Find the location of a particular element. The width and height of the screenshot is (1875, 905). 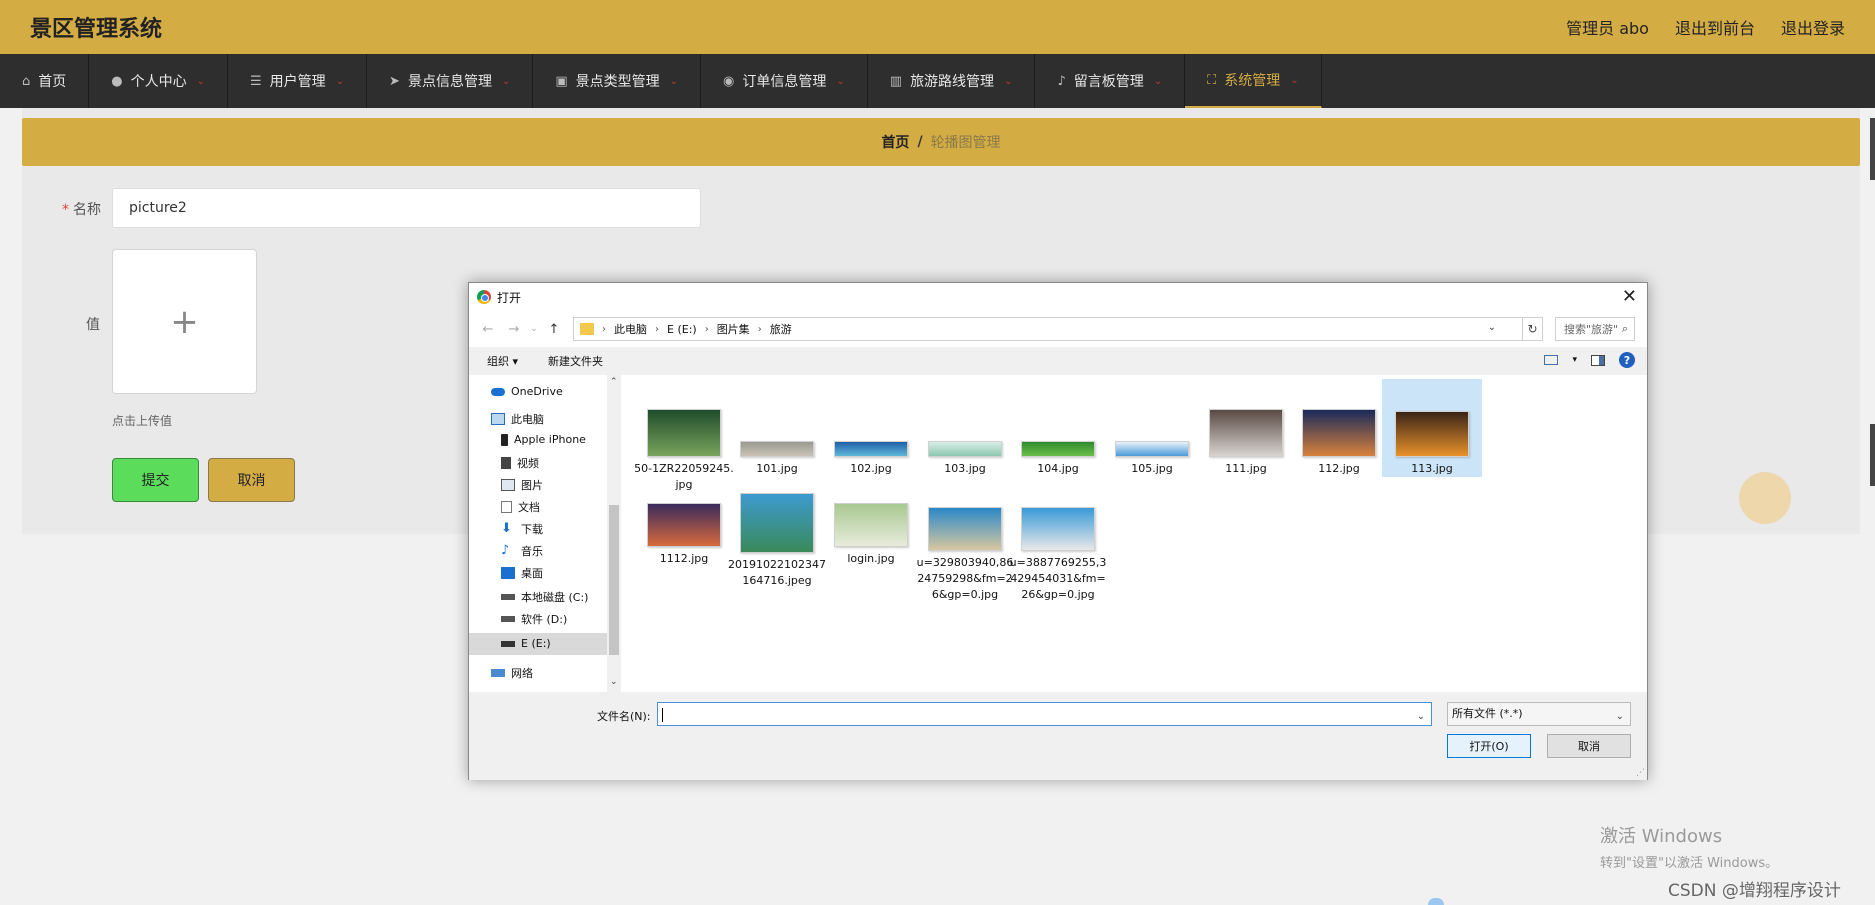

file-item: u=329803940,8624759298&fm=26&gp=0.jpg is located at coordinates (965, 555).